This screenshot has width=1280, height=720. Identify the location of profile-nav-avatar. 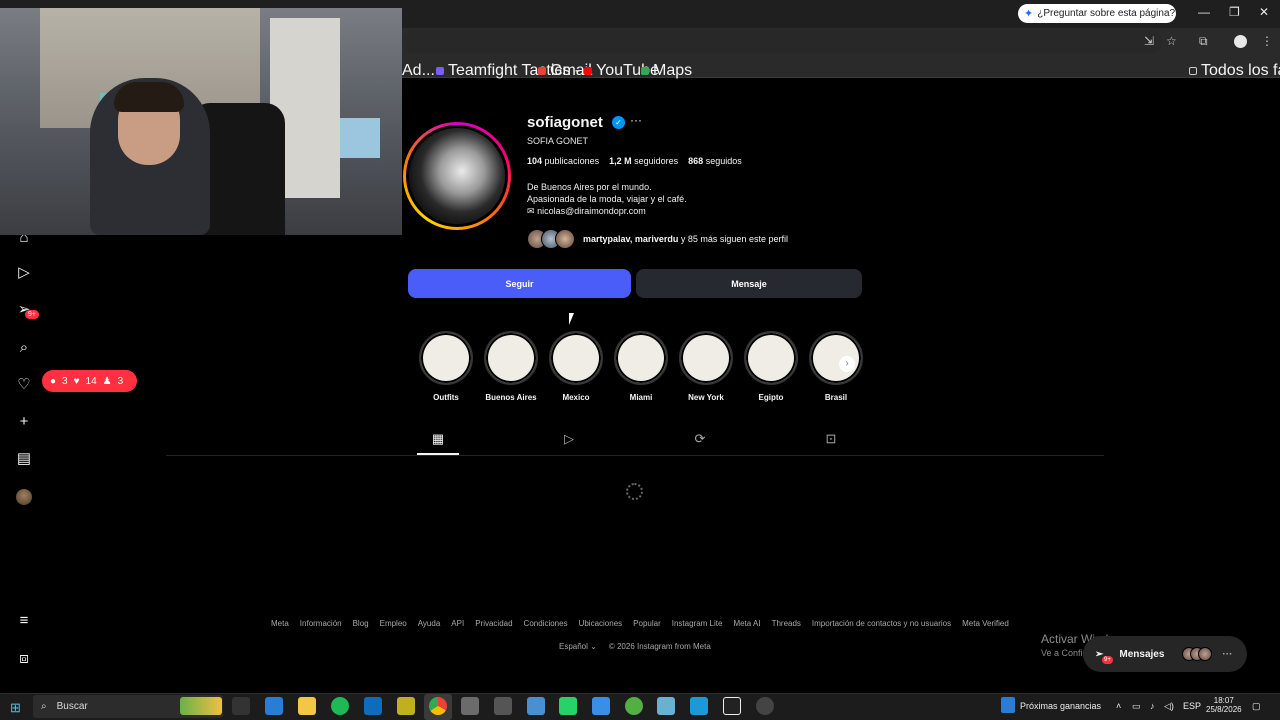
(24, 497).